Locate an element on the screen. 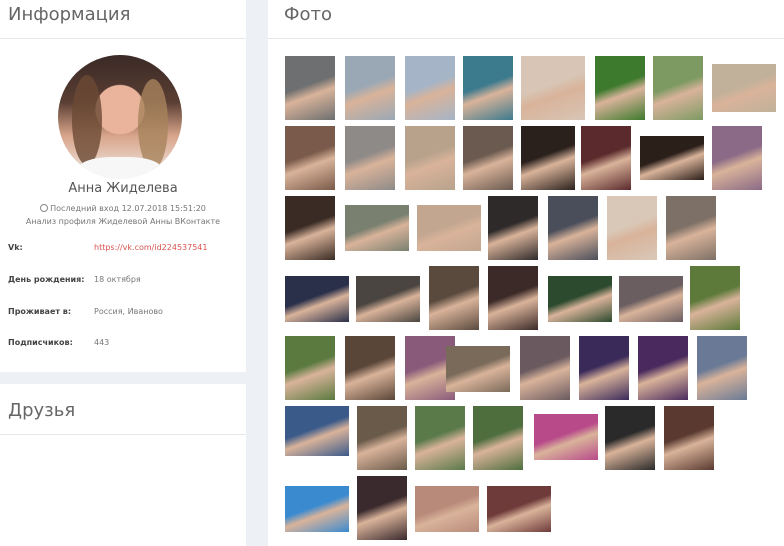 Image resolution: width=784 pixels, height=546 pixels. last-seen: Последний вход 12.07.2018 15:51:20 is located at coordinates (123, 208).